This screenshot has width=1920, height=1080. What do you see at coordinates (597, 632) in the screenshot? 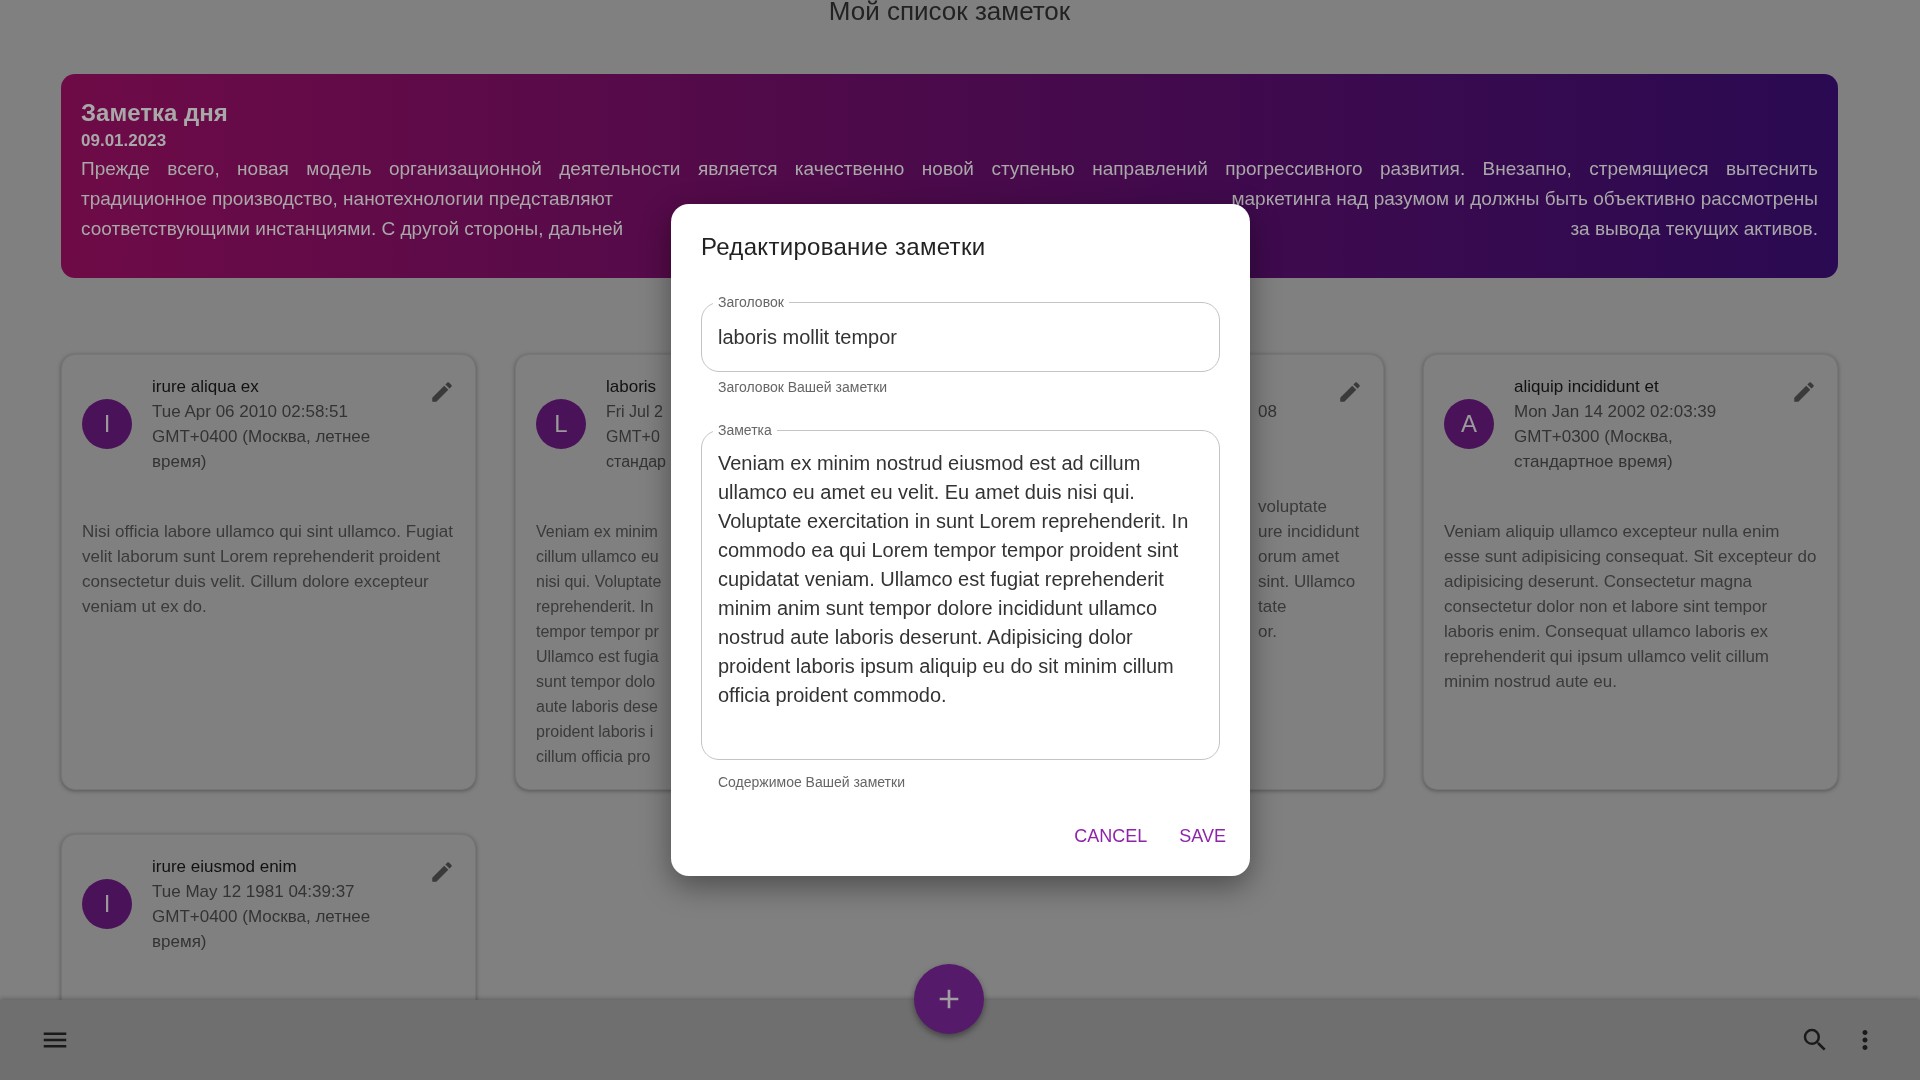
I see `note-body: tempor tempor pr` at bounding box center [597, 632].